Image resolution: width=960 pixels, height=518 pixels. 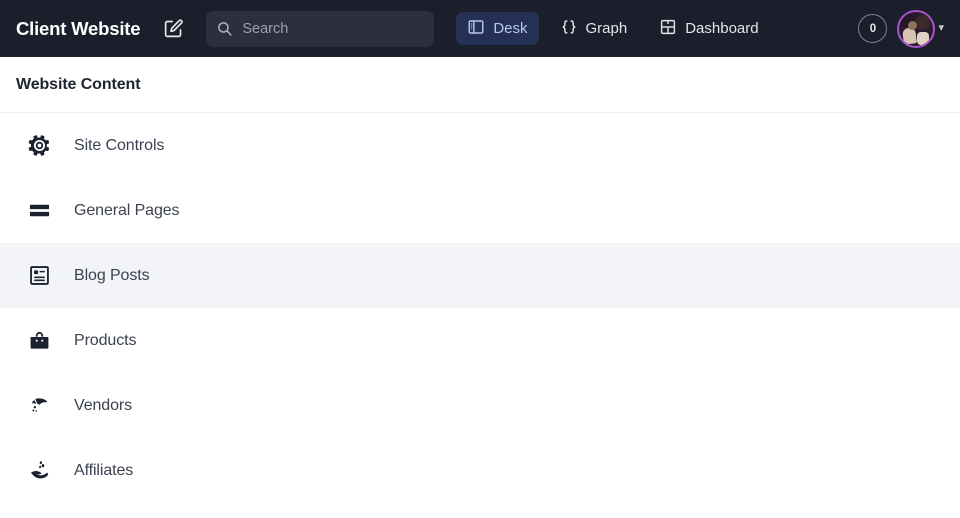 I want to click on list-item-blog-posts: Blog Posts, so click(x=480, y=275).